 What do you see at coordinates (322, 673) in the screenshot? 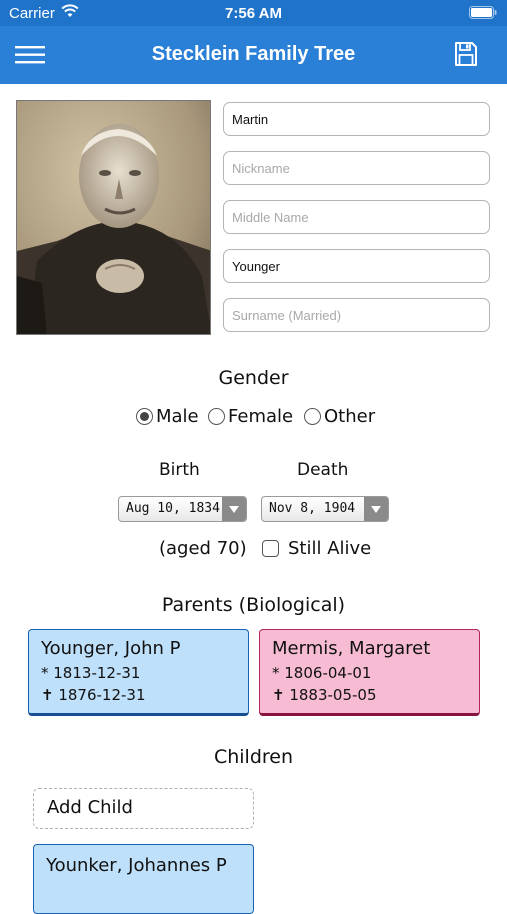
I see `mother-birth: * 1806-04-01` at bounding box center [322, 673].